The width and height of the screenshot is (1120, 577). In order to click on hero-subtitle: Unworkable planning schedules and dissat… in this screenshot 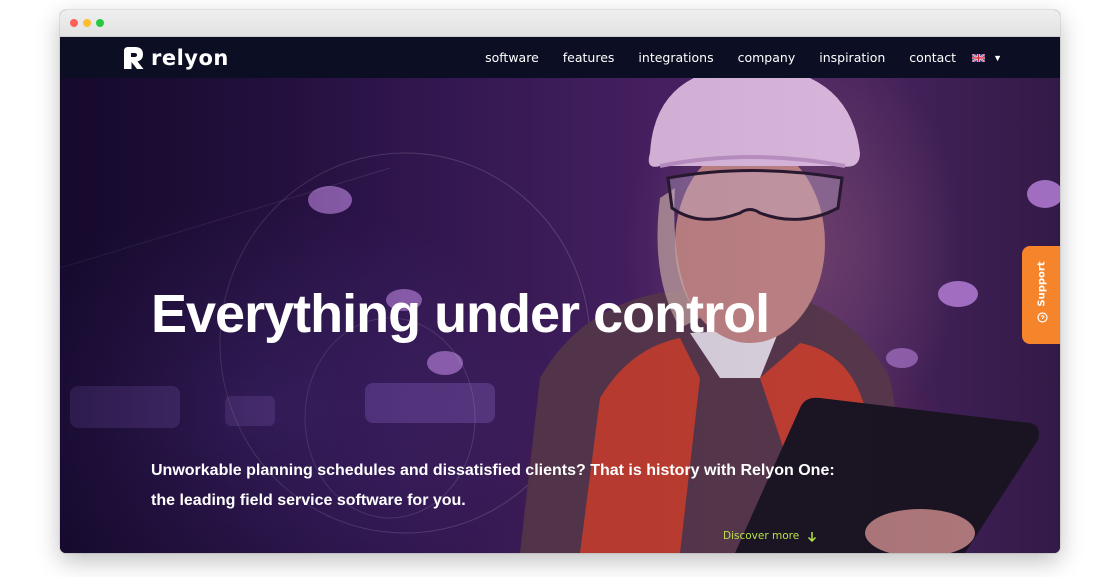, I will do `click(493, 485)`.